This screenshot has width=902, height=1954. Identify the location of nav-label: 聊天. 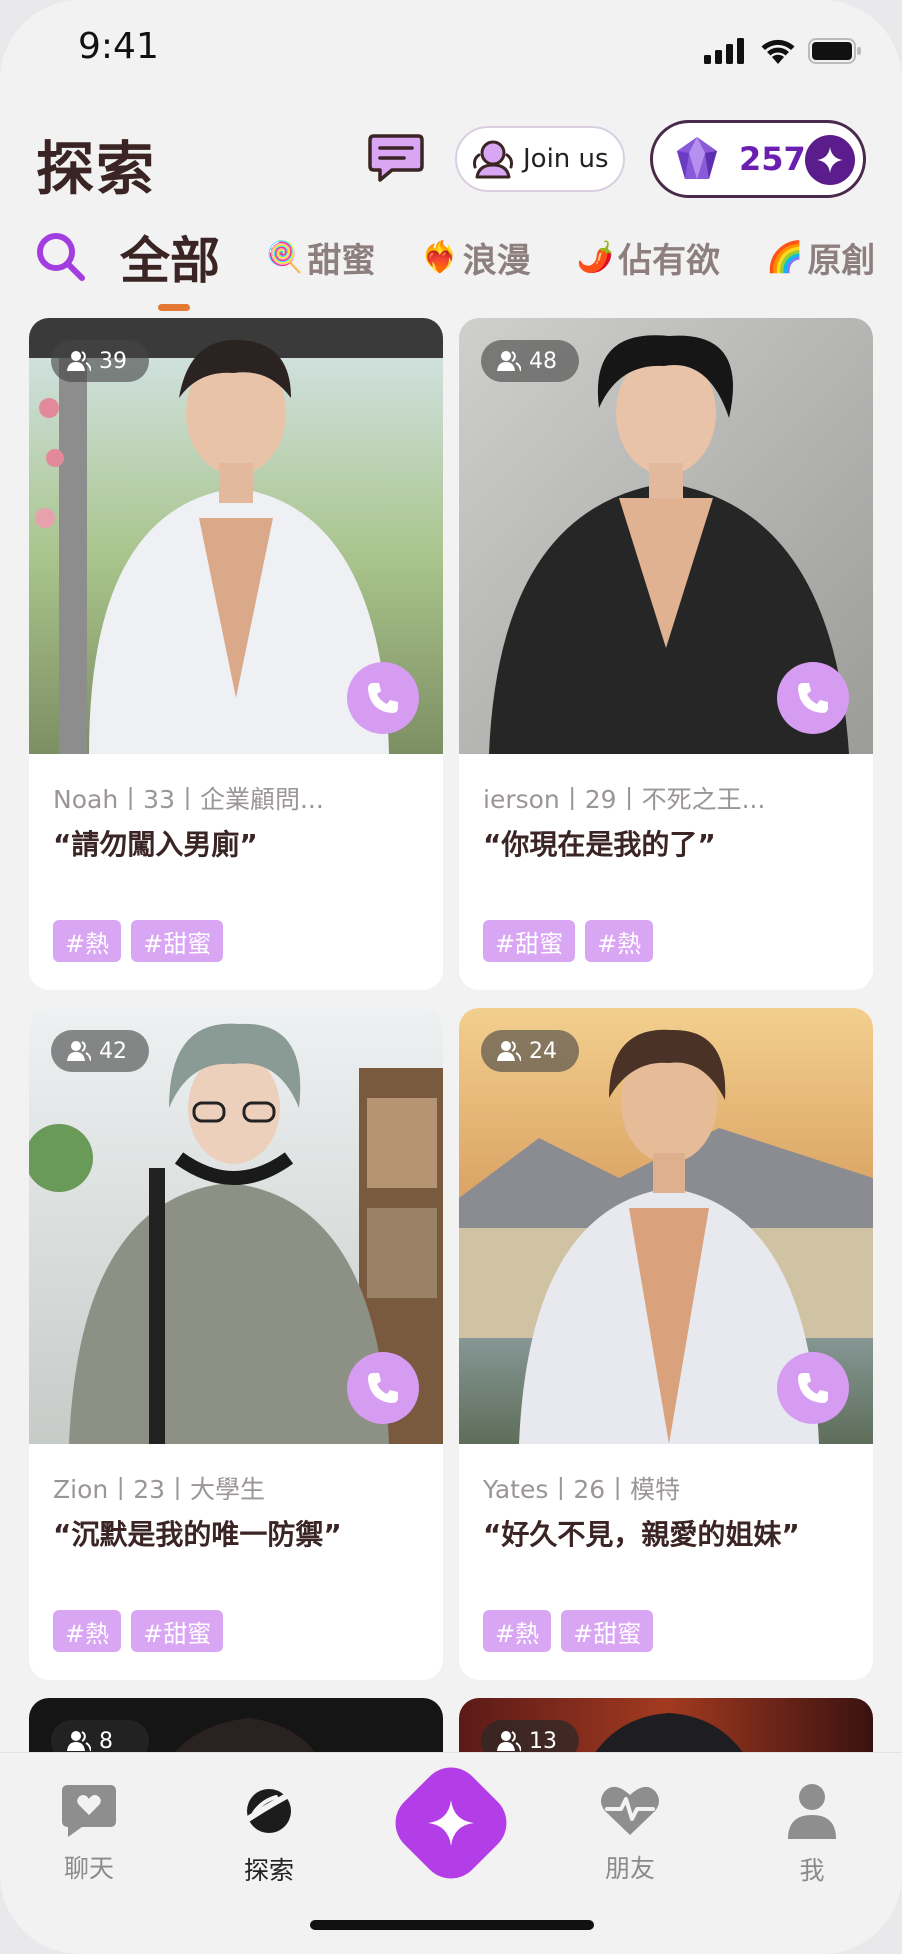
(88, 1868).